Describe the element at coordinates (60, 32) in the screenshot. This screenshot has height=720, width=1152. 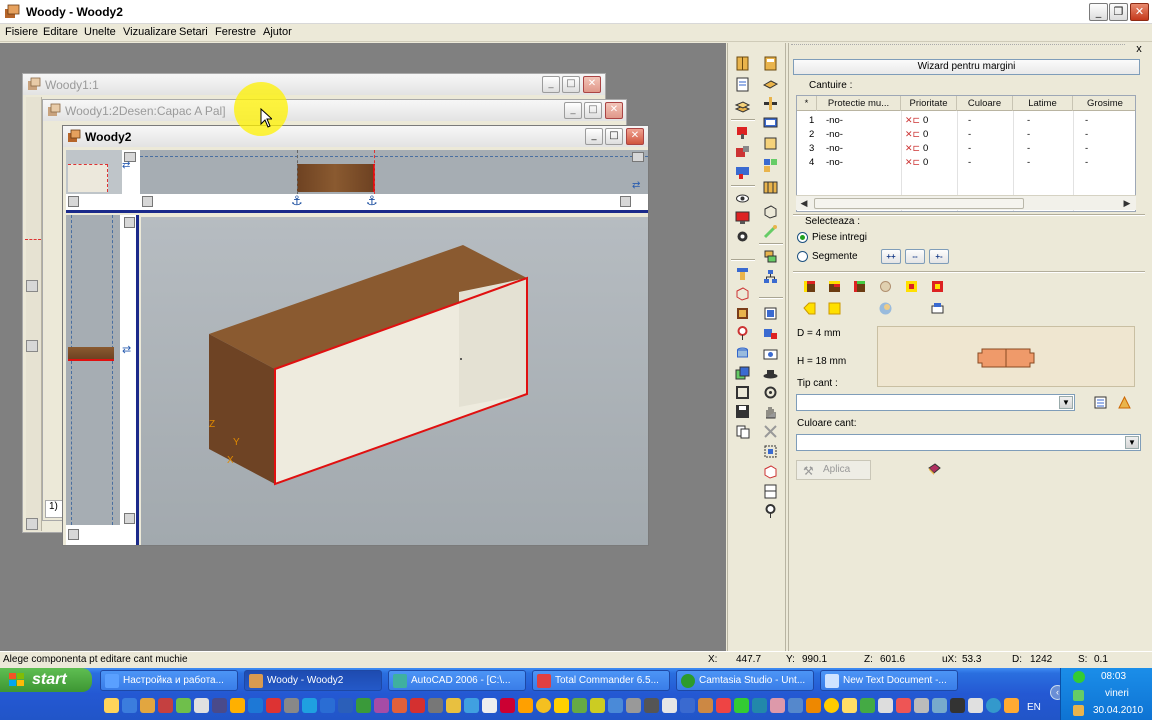
I see `menu-editare: Editare` at that location.